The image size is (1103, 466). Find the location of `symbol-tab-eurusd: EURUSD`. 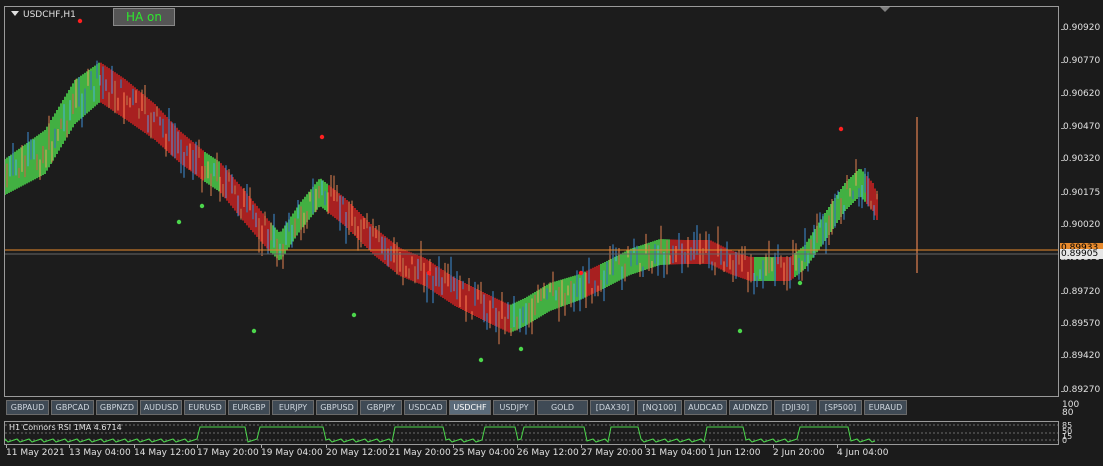

symbol-tab-eurusd: EURUSD is located at coordinates (205, 407).